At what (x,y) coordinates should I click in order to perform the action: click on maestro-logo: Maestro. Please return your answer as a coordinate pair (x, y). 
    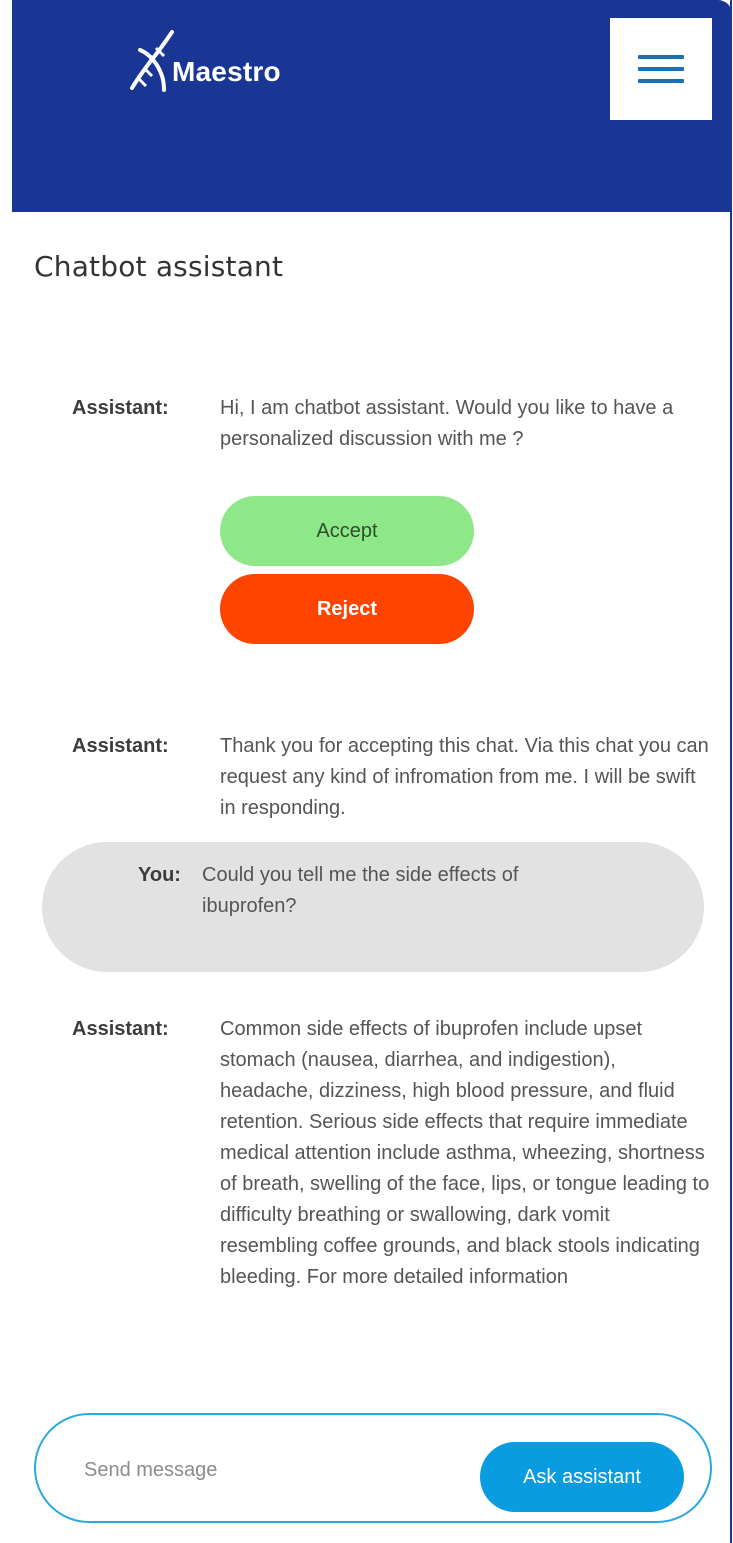
    Looking at the image, I should click on (204, 58).